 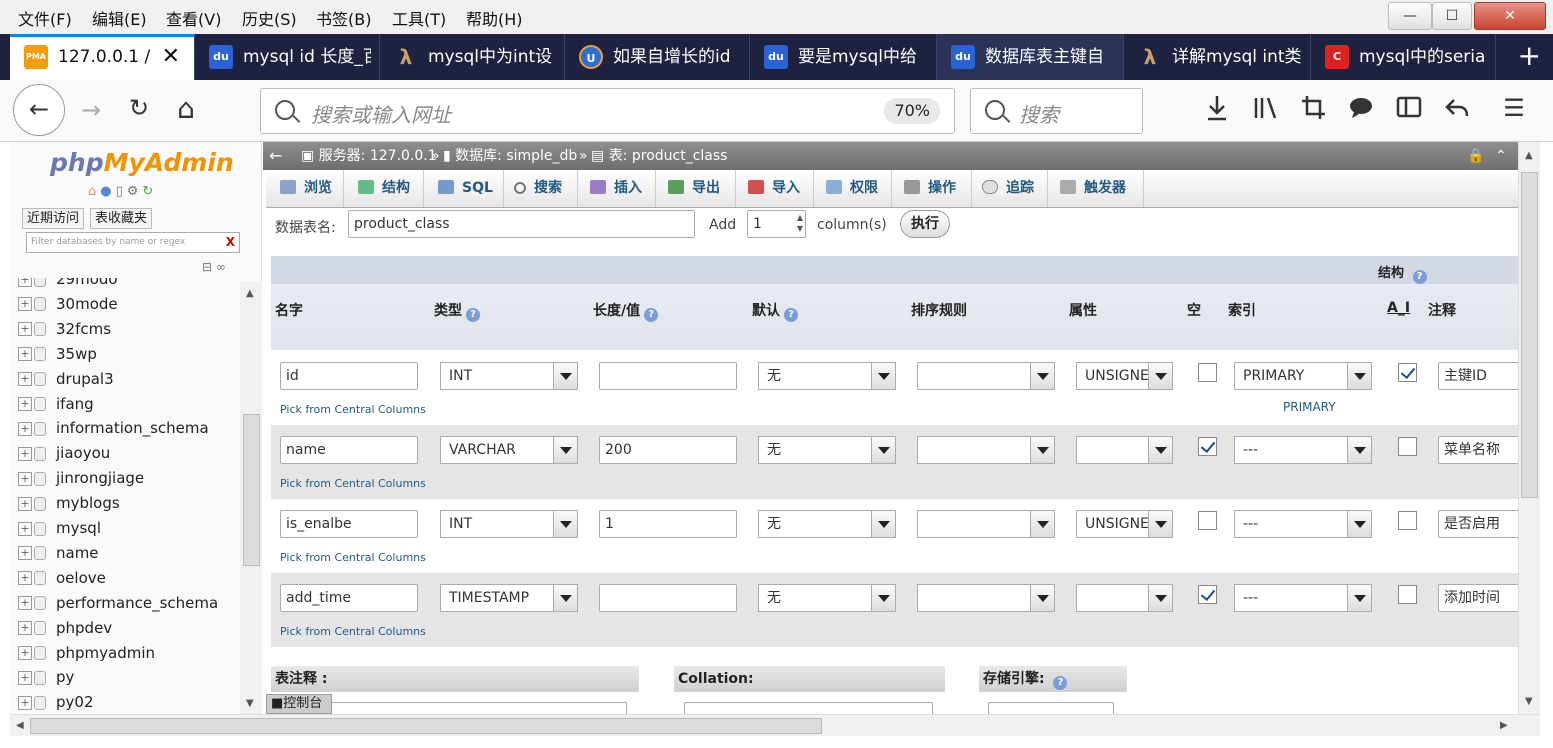 What do you see at coordinates (107, 191) in the screenshot?
I see `info-icon: ●` at bounding box center [107, 191].